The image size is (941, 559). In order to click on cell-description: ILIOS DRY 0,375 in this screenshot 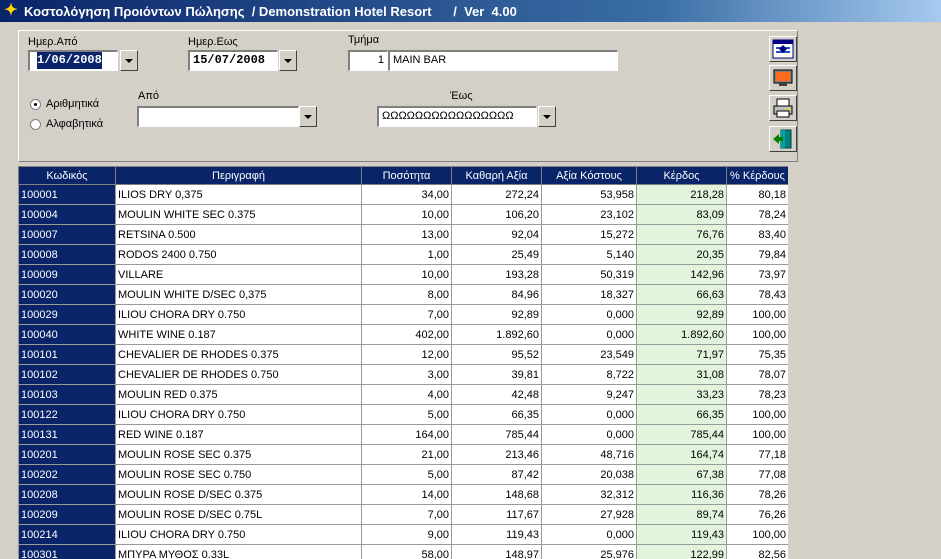, I will do `click(238, 194)`.